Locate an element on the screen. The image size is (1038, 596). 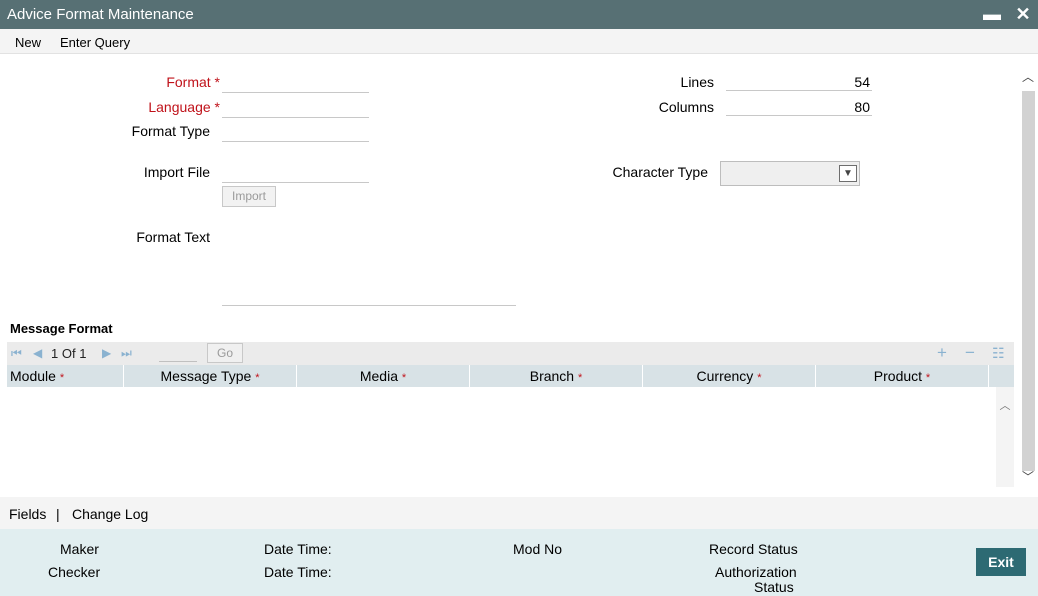
minimize-icon: ▬ is located at coordinates (992, 14).